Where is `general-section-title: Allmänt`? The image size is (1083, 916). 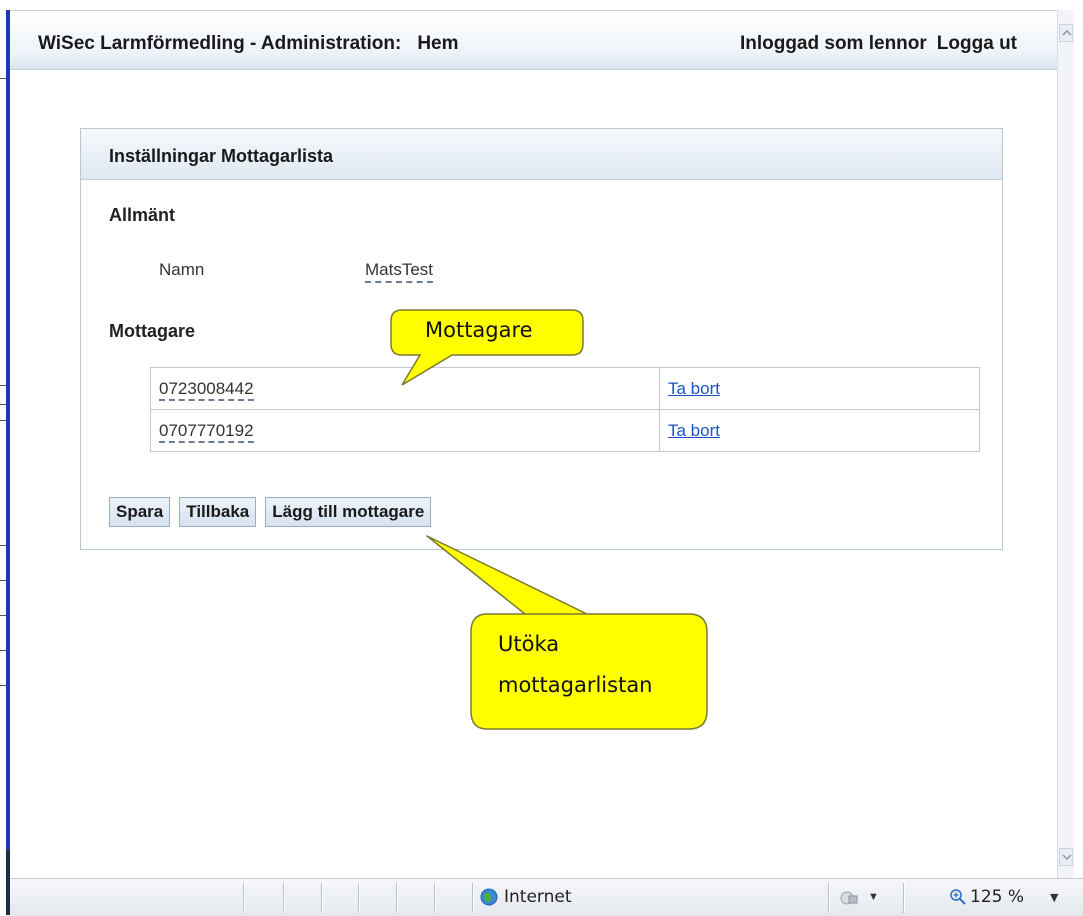
general-section-title: Allmänt is located at coordinates (142, 215).